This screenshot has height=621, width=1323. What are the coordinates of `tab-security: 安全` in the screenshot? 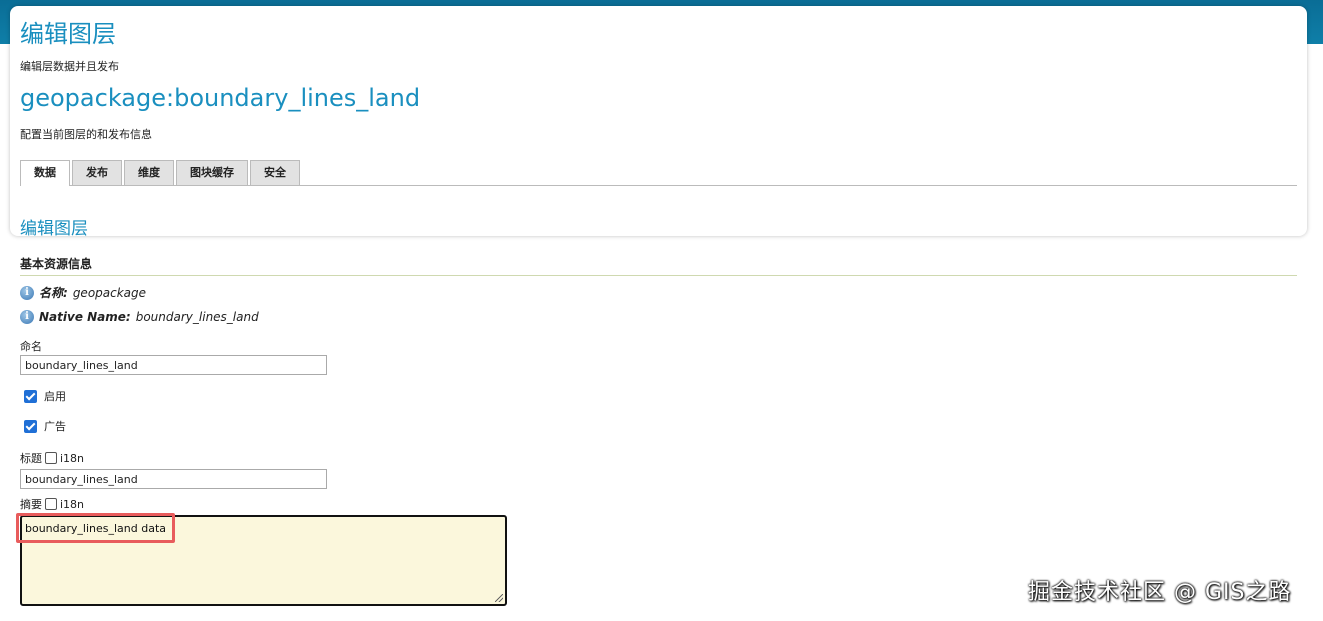 It's located at (275, 172).